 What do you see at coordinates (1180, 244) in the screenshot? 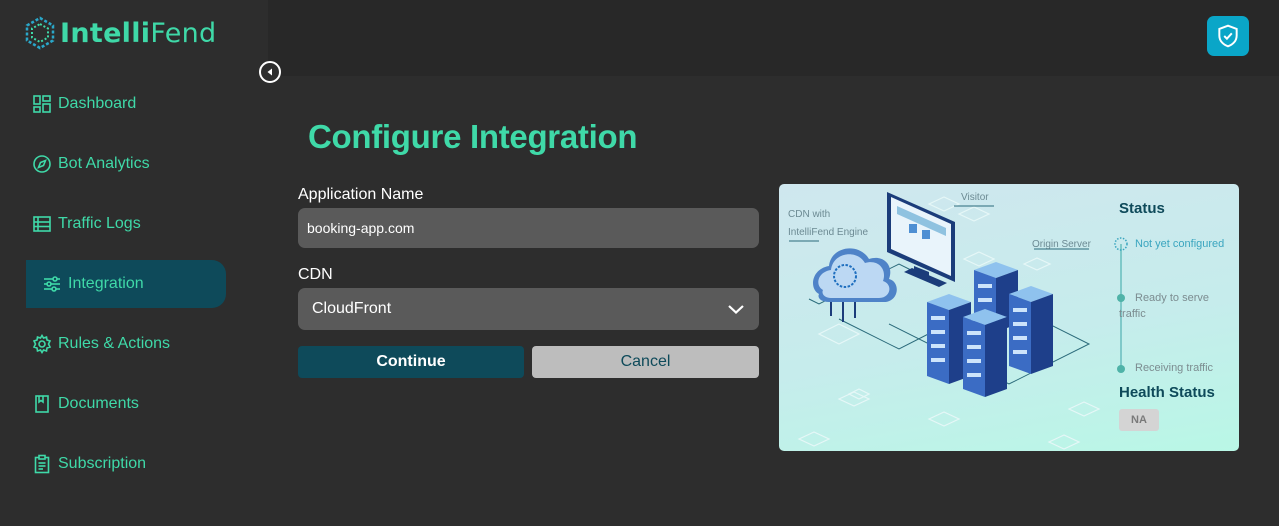
I see `status-step-not-configured: Not yet configured` at bounding box center [1180, 244].